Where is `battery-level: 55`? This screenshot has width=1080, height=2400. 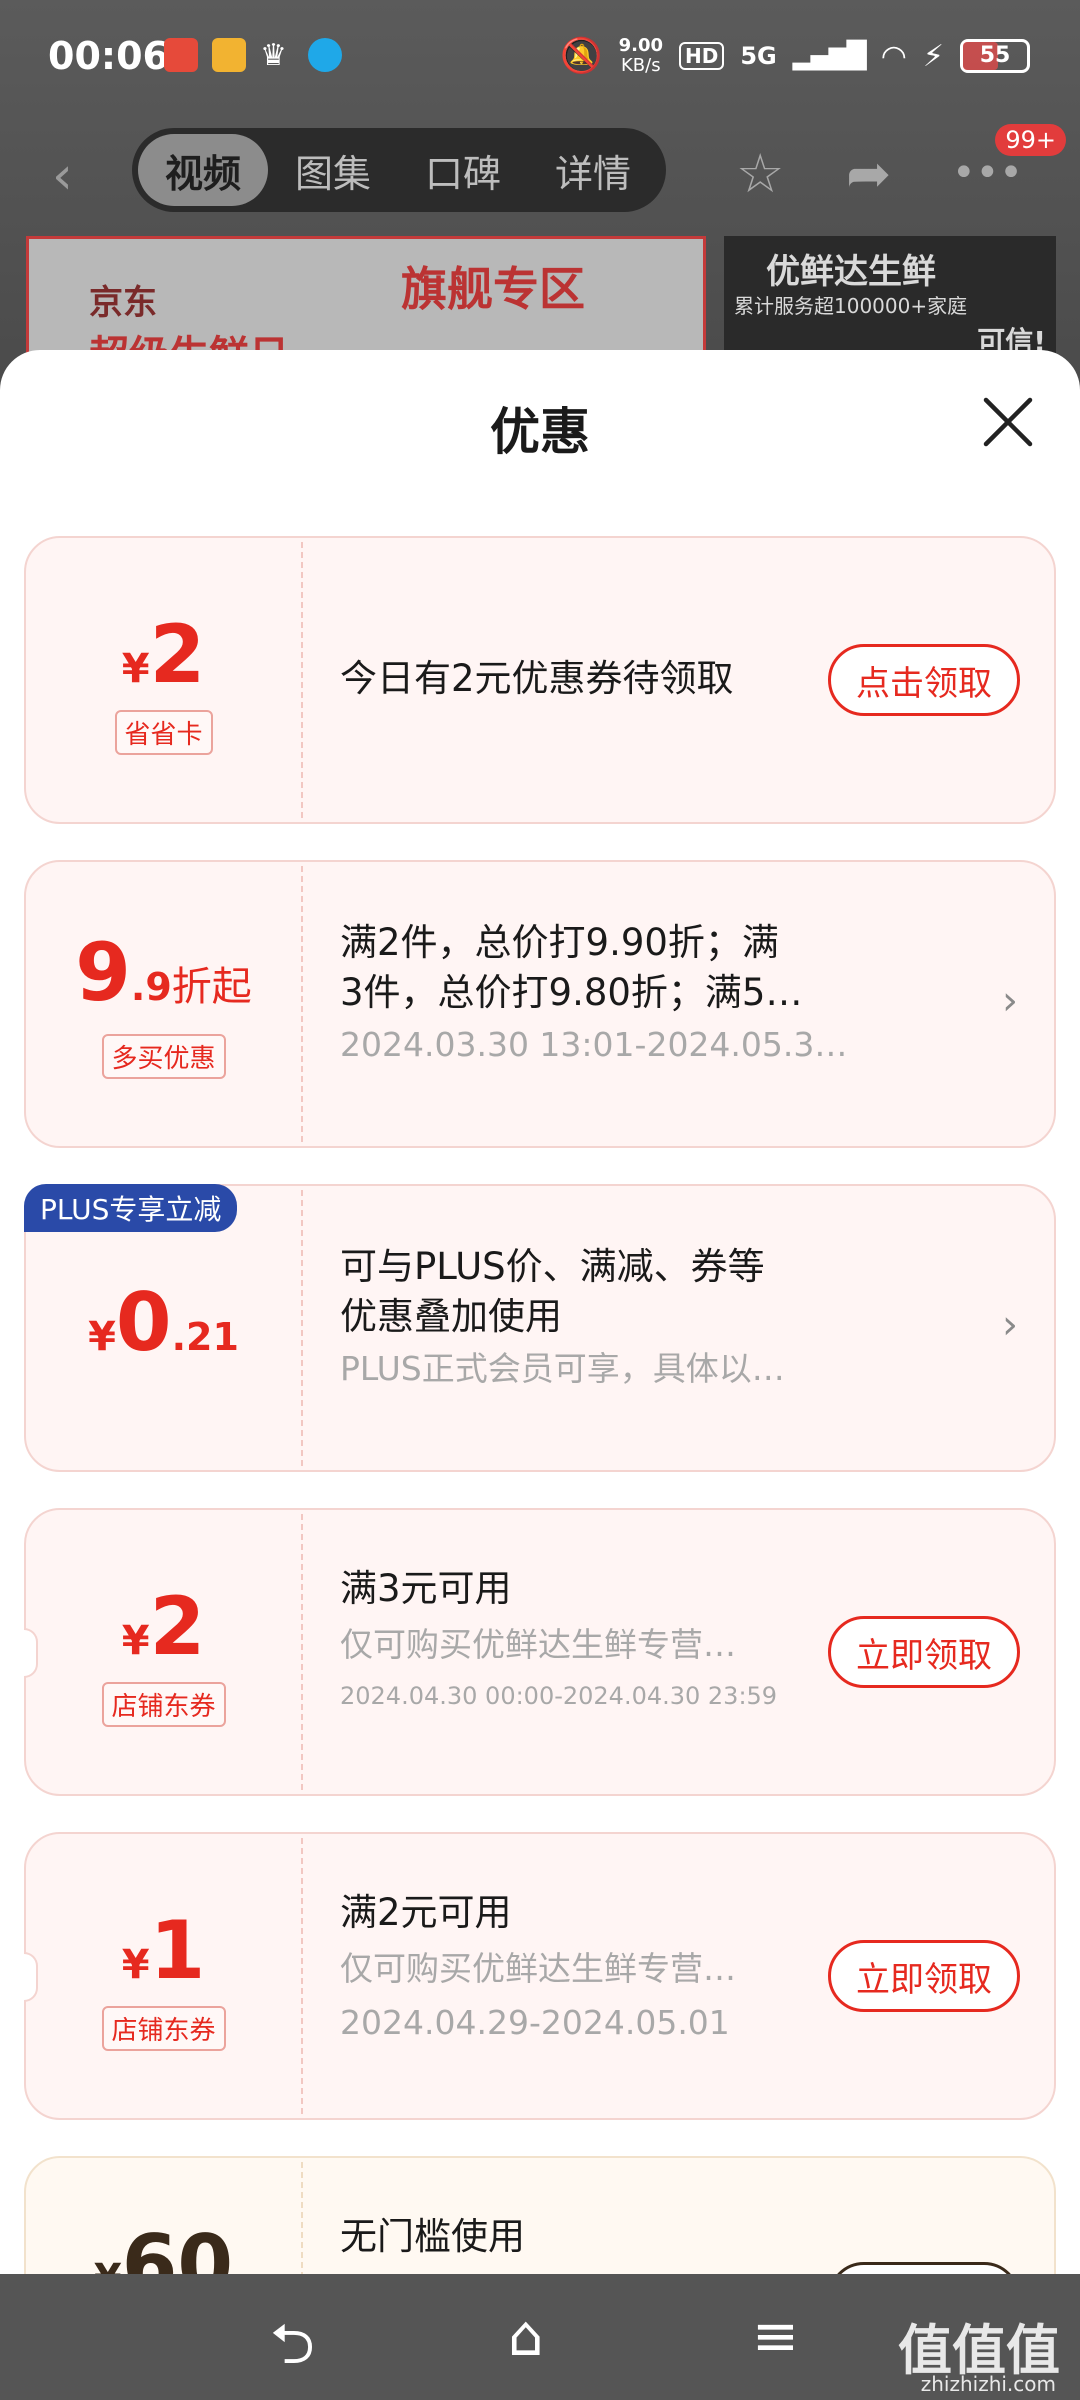
battery-level: 55 is located at coordinates (995, 55).